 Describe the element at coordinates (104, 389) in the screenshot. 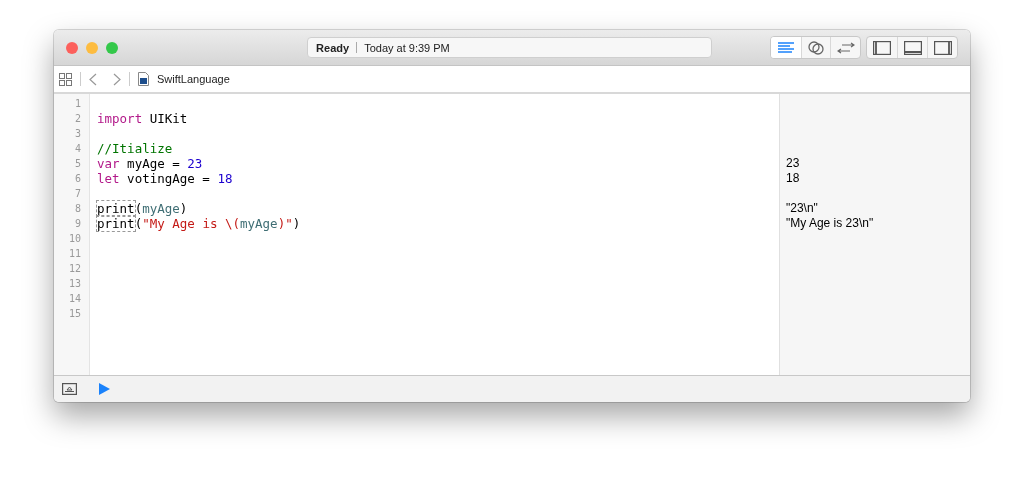

I see `run-icon` at that location.